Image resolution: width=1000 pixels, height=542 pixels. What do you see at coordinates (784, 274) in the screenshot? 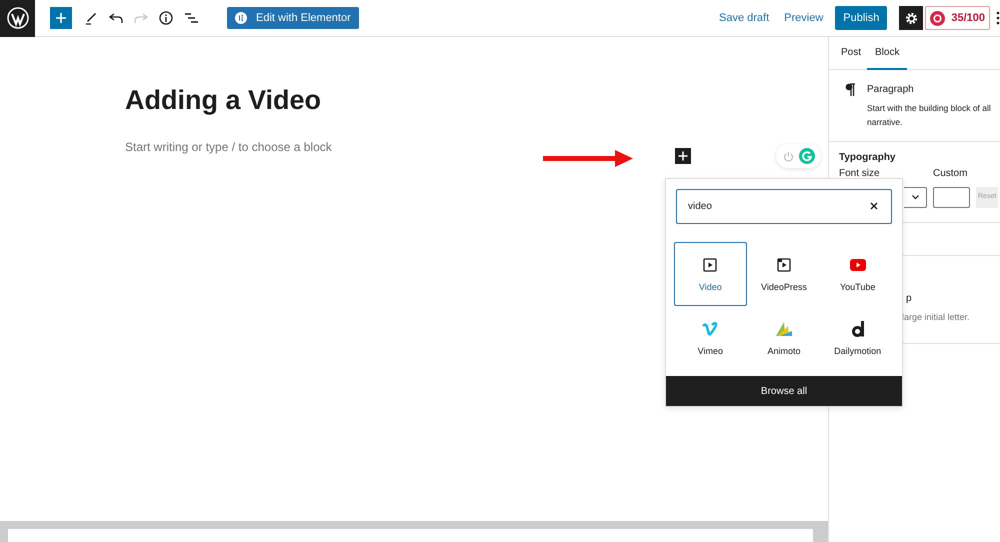
I see `block-option: VideoPress` at bounding box center [784, 274].